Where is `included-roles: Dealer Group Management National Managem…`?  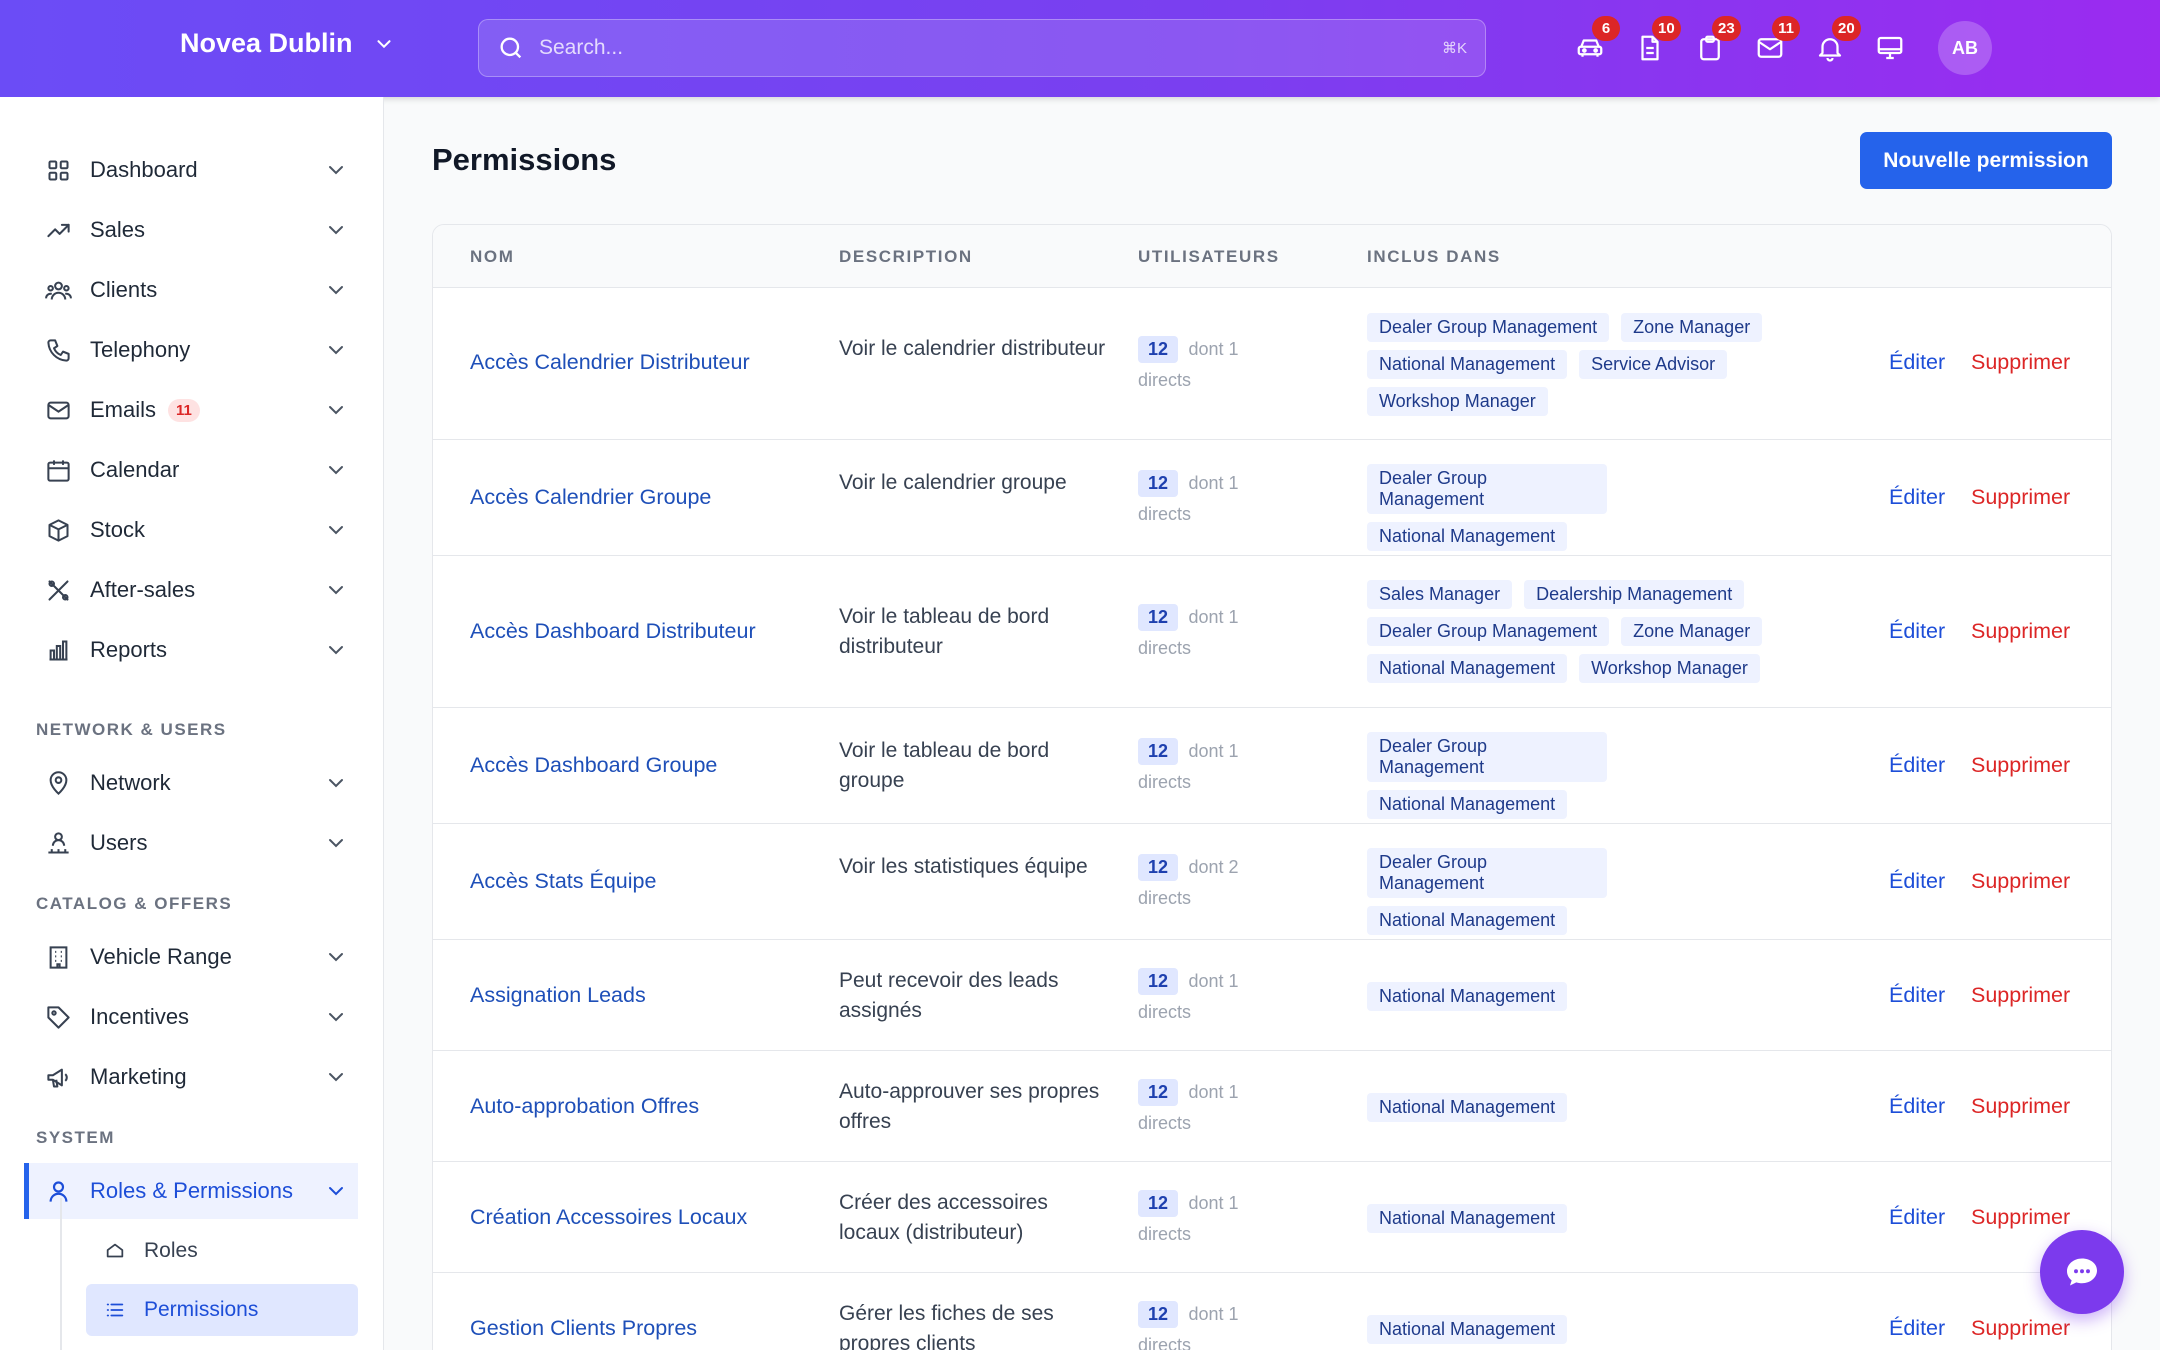 included-roles: Dealer Group Management National Managem… is located at coordinates (1487, 891).